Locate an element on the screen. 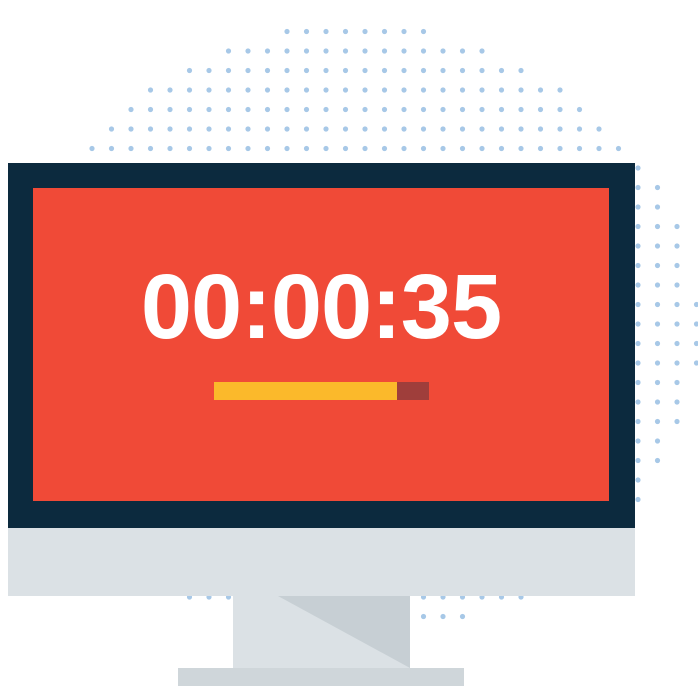 Image resolution: width=698 pixels, height=686 pixels. countdown-timer-display: 00:00:35 is located at coordinates (321, 307).